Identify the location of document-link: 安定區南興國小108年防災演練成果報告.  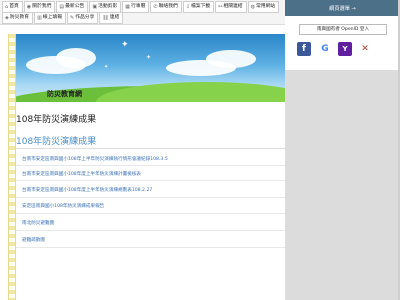
(63, 206).